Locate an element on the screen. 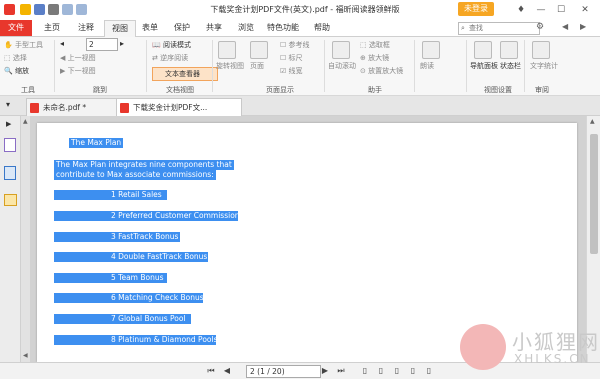 Image resolution: width=600 pixels, height=379 pixels. login-button: 未登录 is located at coordinates (476, 9).